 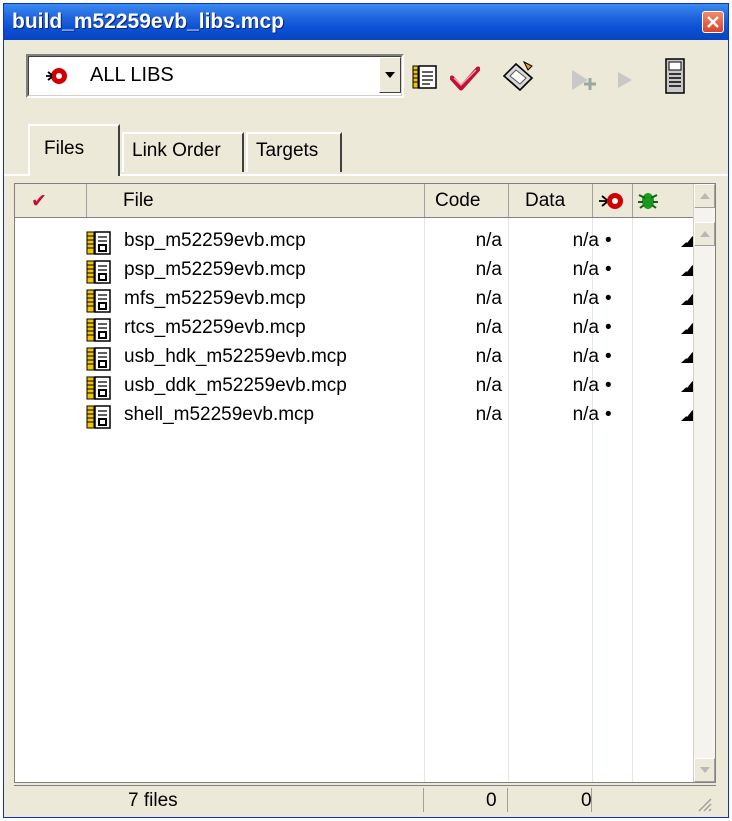 I want to click on file-count: 7 files, so click(x=153, y=800).